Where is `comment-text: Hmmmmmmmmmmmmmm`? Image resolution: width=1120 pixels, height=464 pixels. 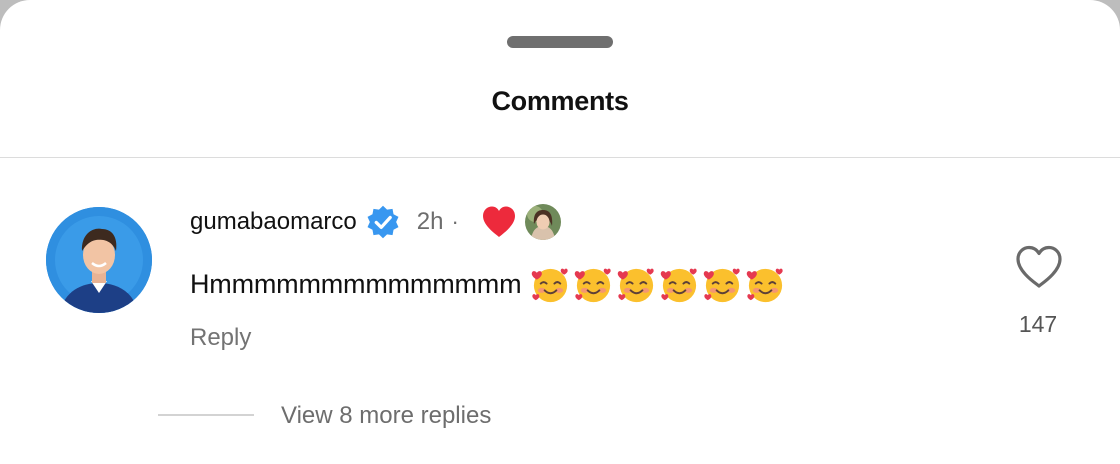 comment-text: Hmmmmmmmmmmmmmm is located at coordinates (356, 283).